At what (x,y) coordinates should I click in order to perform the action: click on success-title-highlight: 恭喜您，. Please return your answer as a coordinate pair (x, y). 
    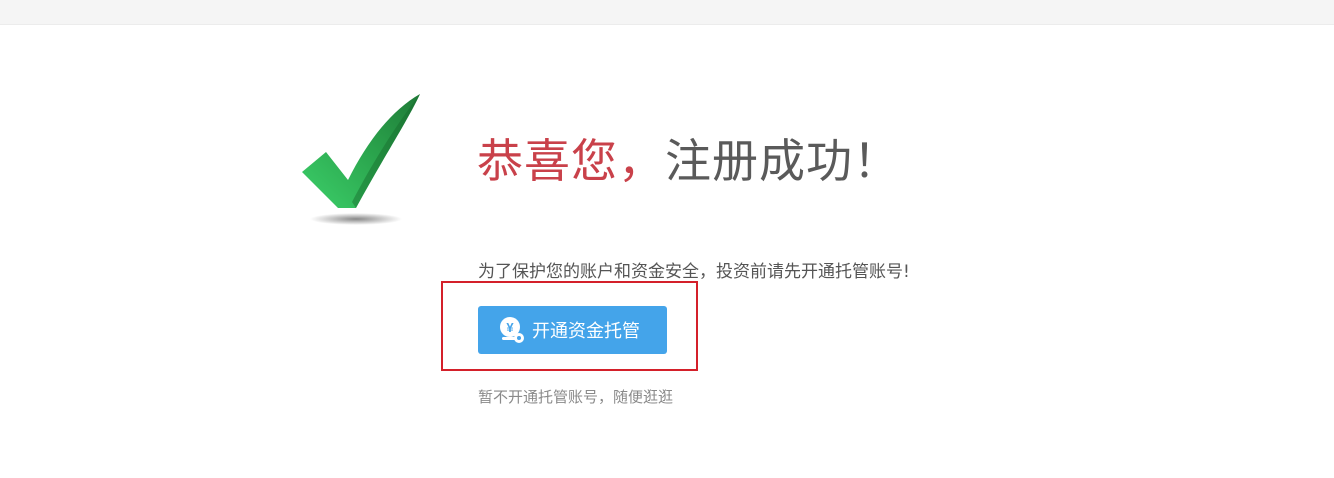
    Looking at the image, I should click on (571, 161).